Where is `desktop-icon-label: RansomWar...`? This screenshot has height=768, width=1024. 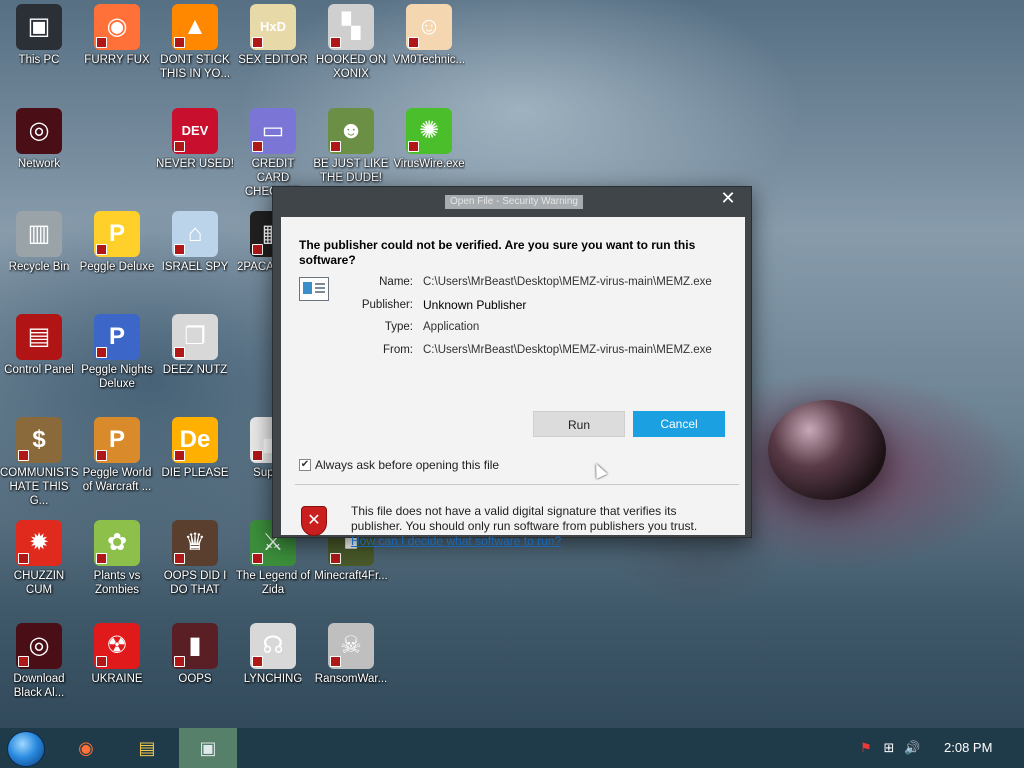
desktop-icon-label: RansomWar... is located at coordinates (351, 679).